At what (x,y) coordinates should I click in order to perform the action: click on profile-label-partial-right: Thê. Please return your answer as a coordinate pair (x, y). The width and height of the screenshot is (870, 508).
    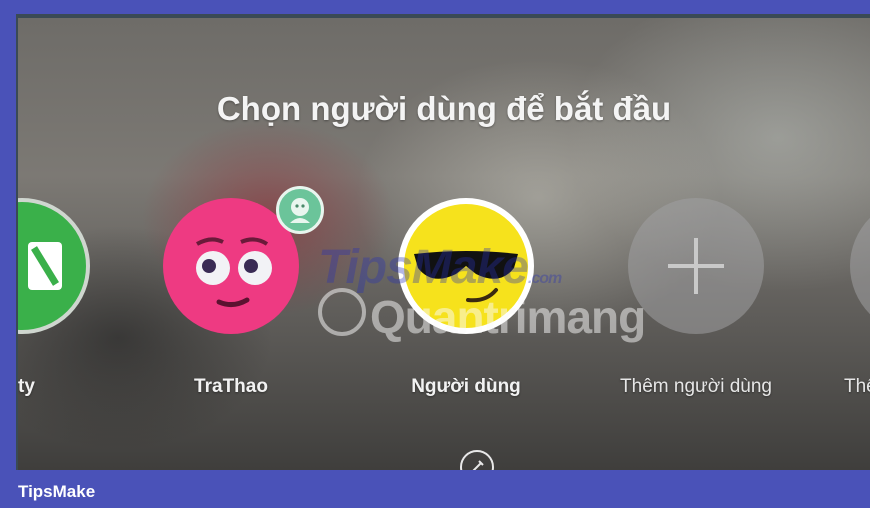
    Looking at the image, I should click on (857, 386).